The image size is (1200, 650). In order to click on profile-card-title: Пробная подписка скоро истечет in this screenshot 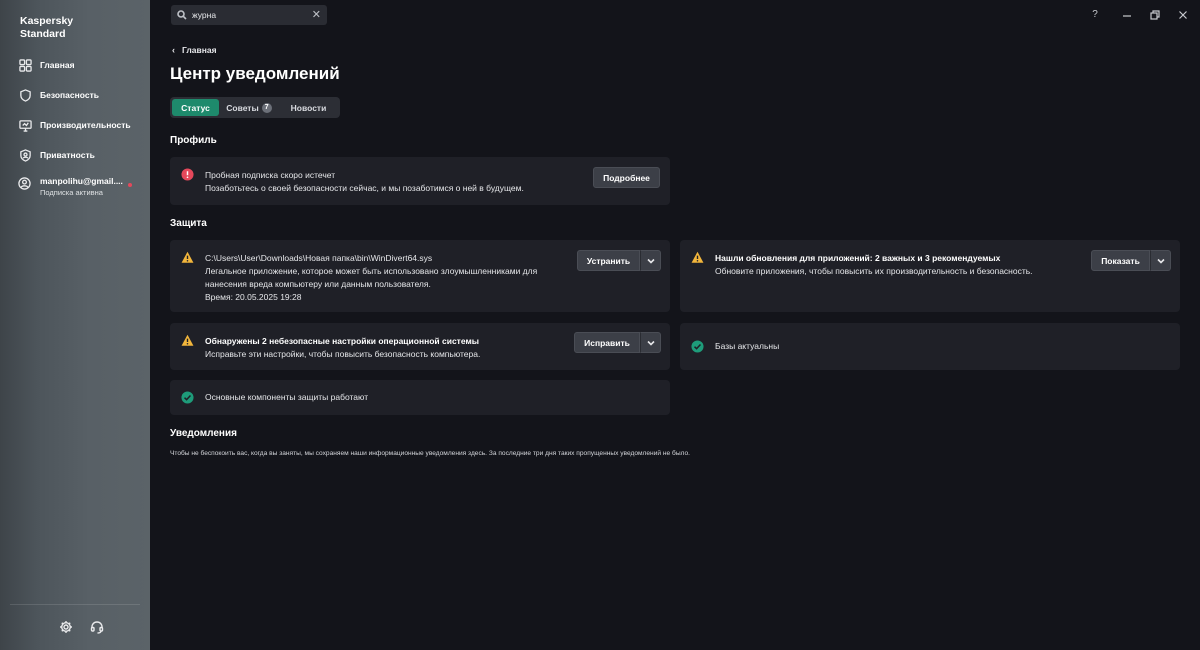, I will do `click(270, 175)`.